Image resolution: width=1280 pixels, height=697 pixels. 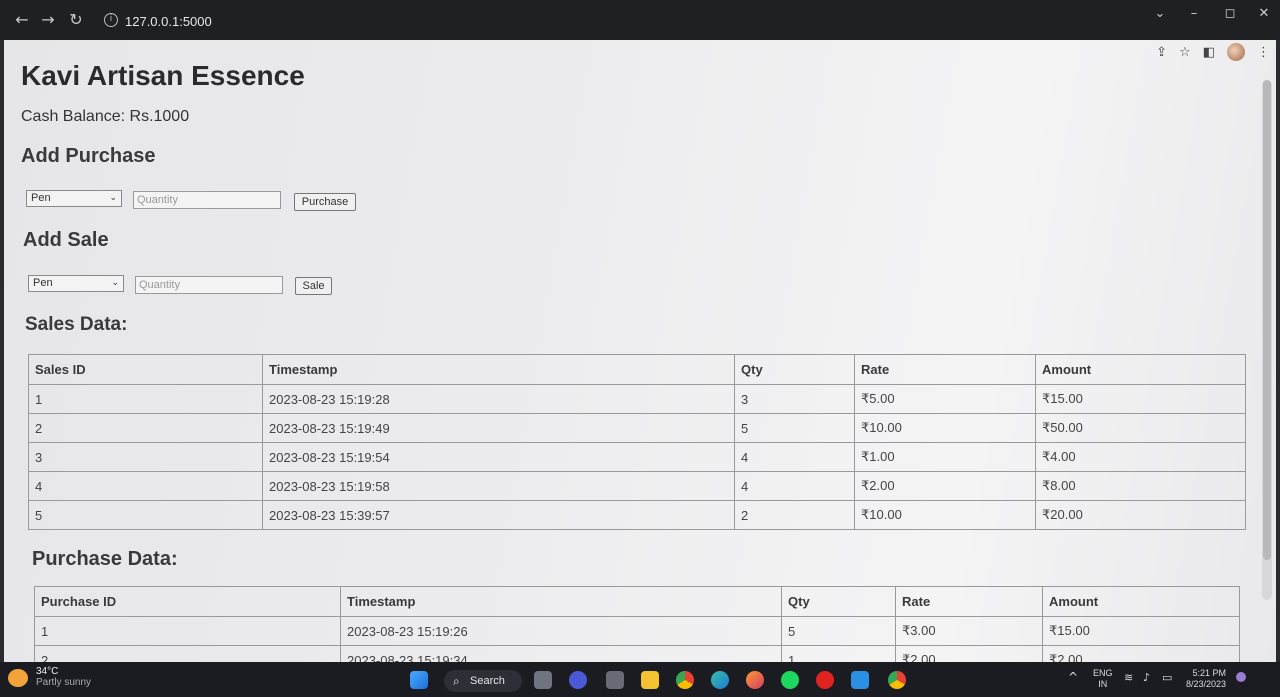 I want to click on sales-cell: ₹1.00, so click(x=945, y=457).